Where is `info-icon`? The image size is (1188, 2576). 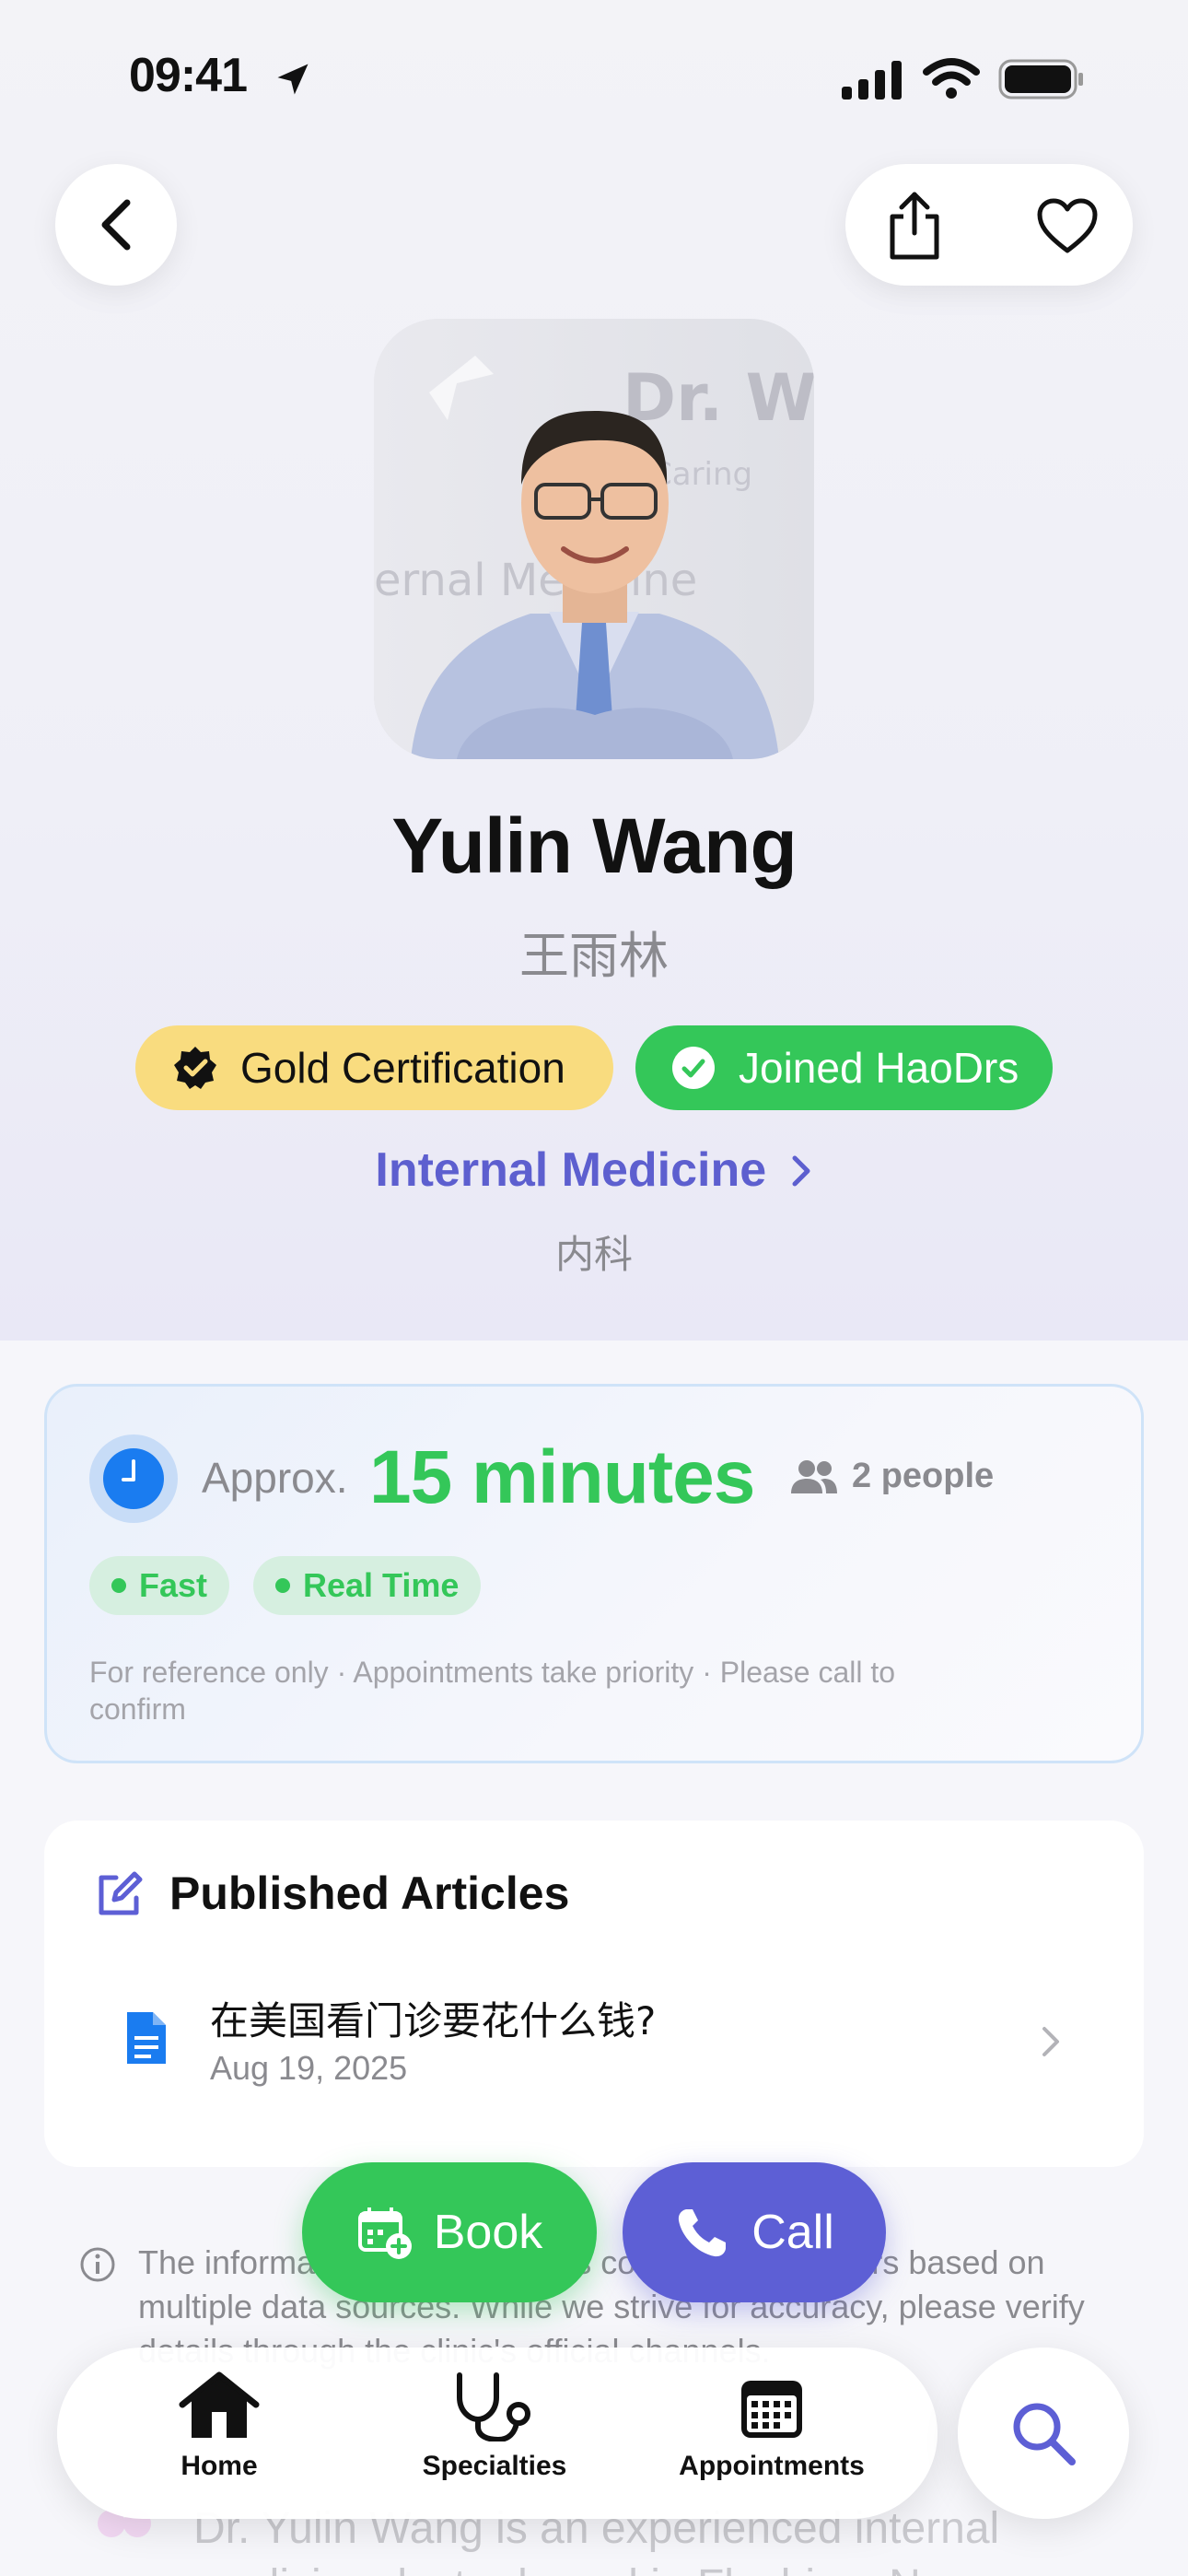 info-icon is located at coordinates (97, 2264).